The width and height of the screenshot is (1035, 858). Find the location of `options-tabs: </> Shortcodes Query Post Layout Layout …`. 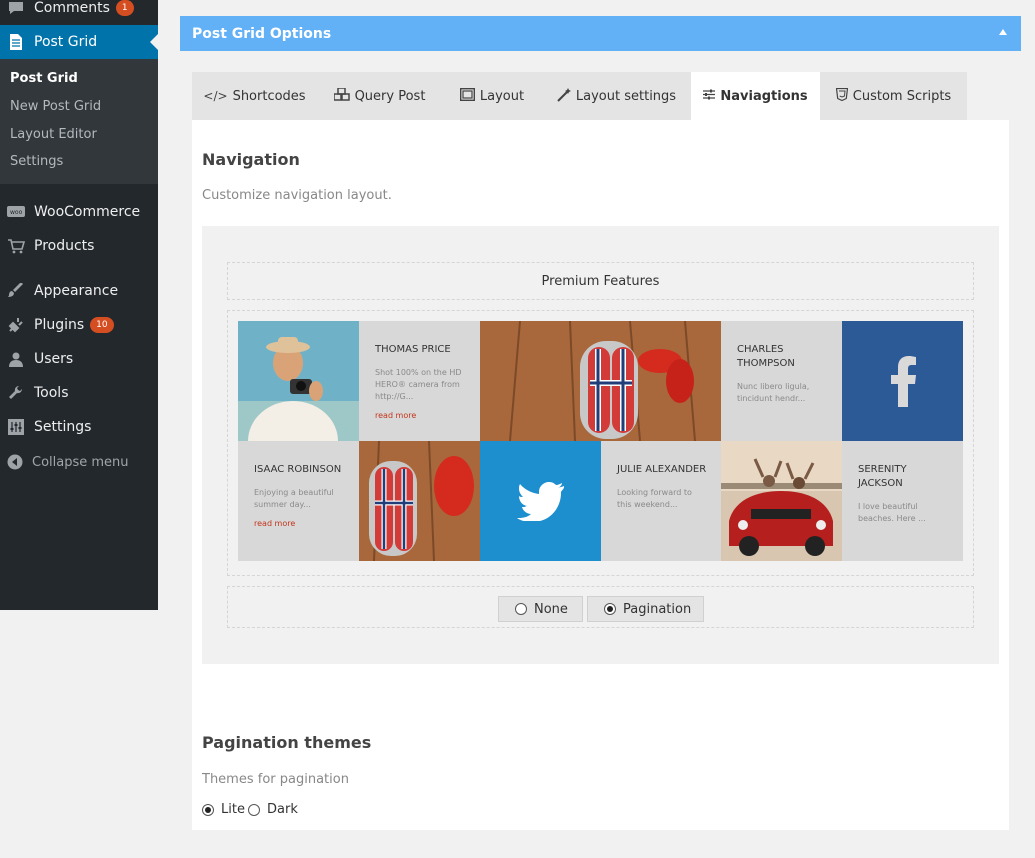

options-tabs: </> Shortcodes Query Post Layout Layout … is located at coordinates (579, 96).